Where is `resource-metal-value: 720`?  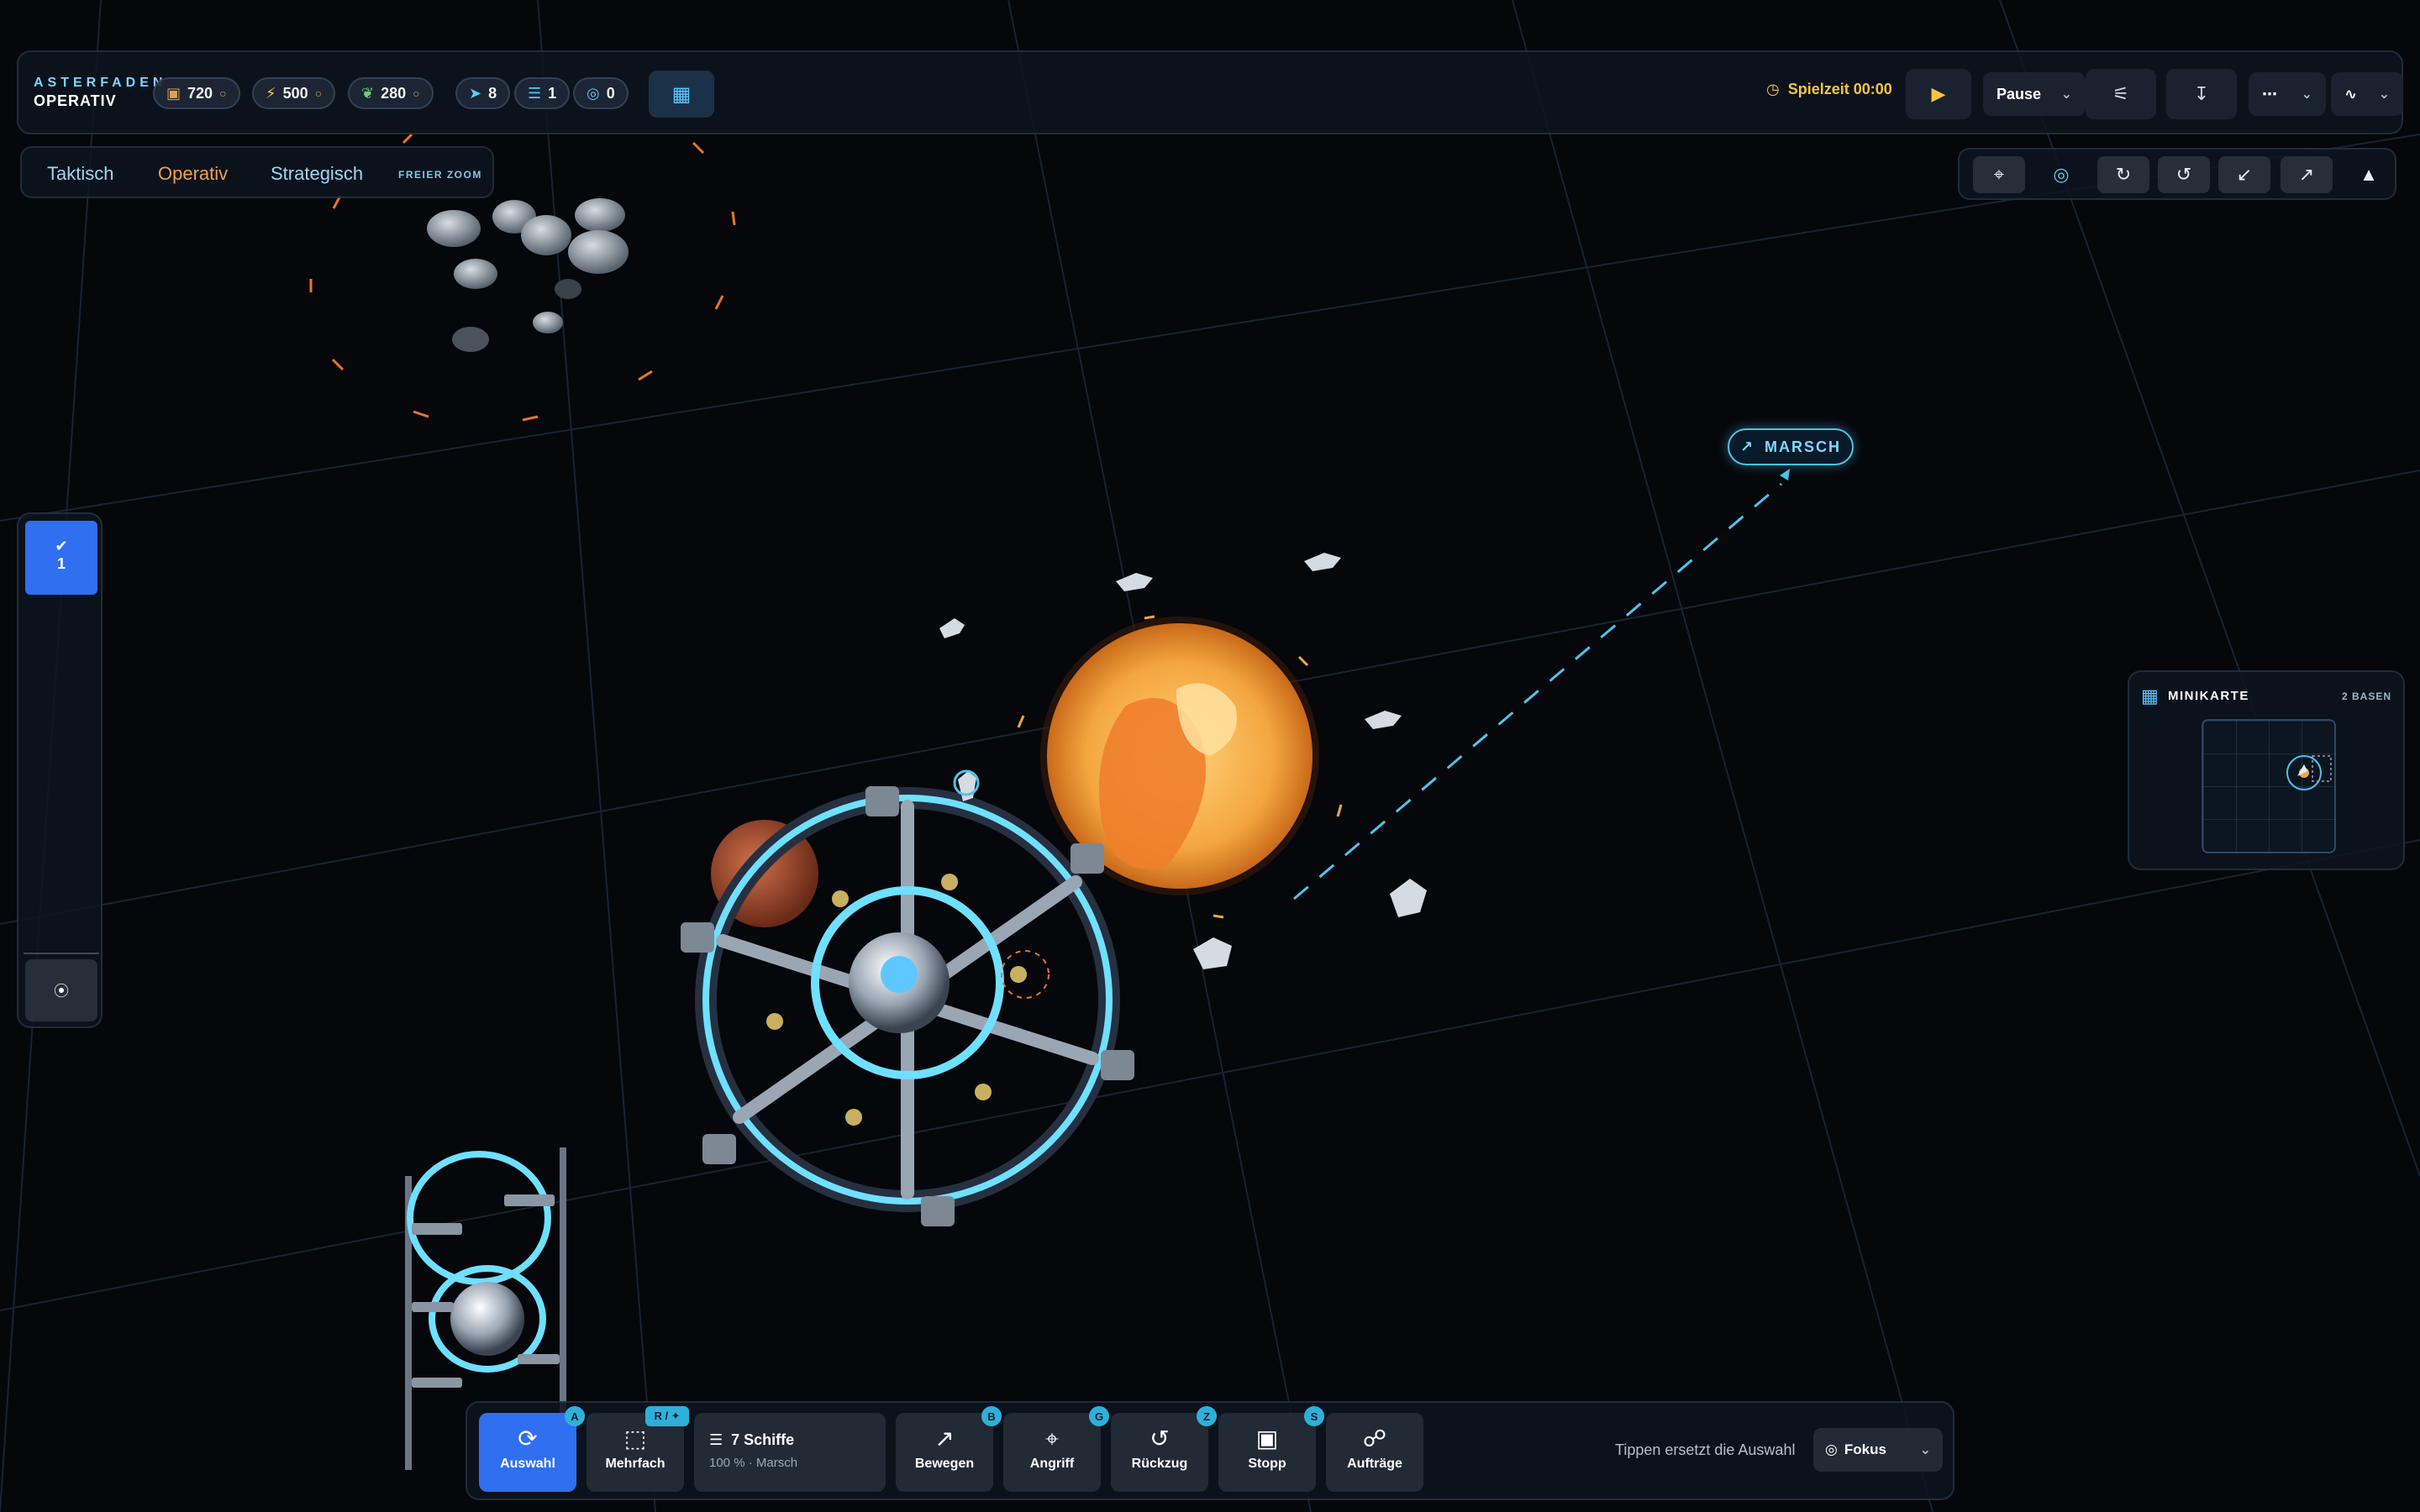 resource-metal-value: 720 is located at coordinates (200, 93).